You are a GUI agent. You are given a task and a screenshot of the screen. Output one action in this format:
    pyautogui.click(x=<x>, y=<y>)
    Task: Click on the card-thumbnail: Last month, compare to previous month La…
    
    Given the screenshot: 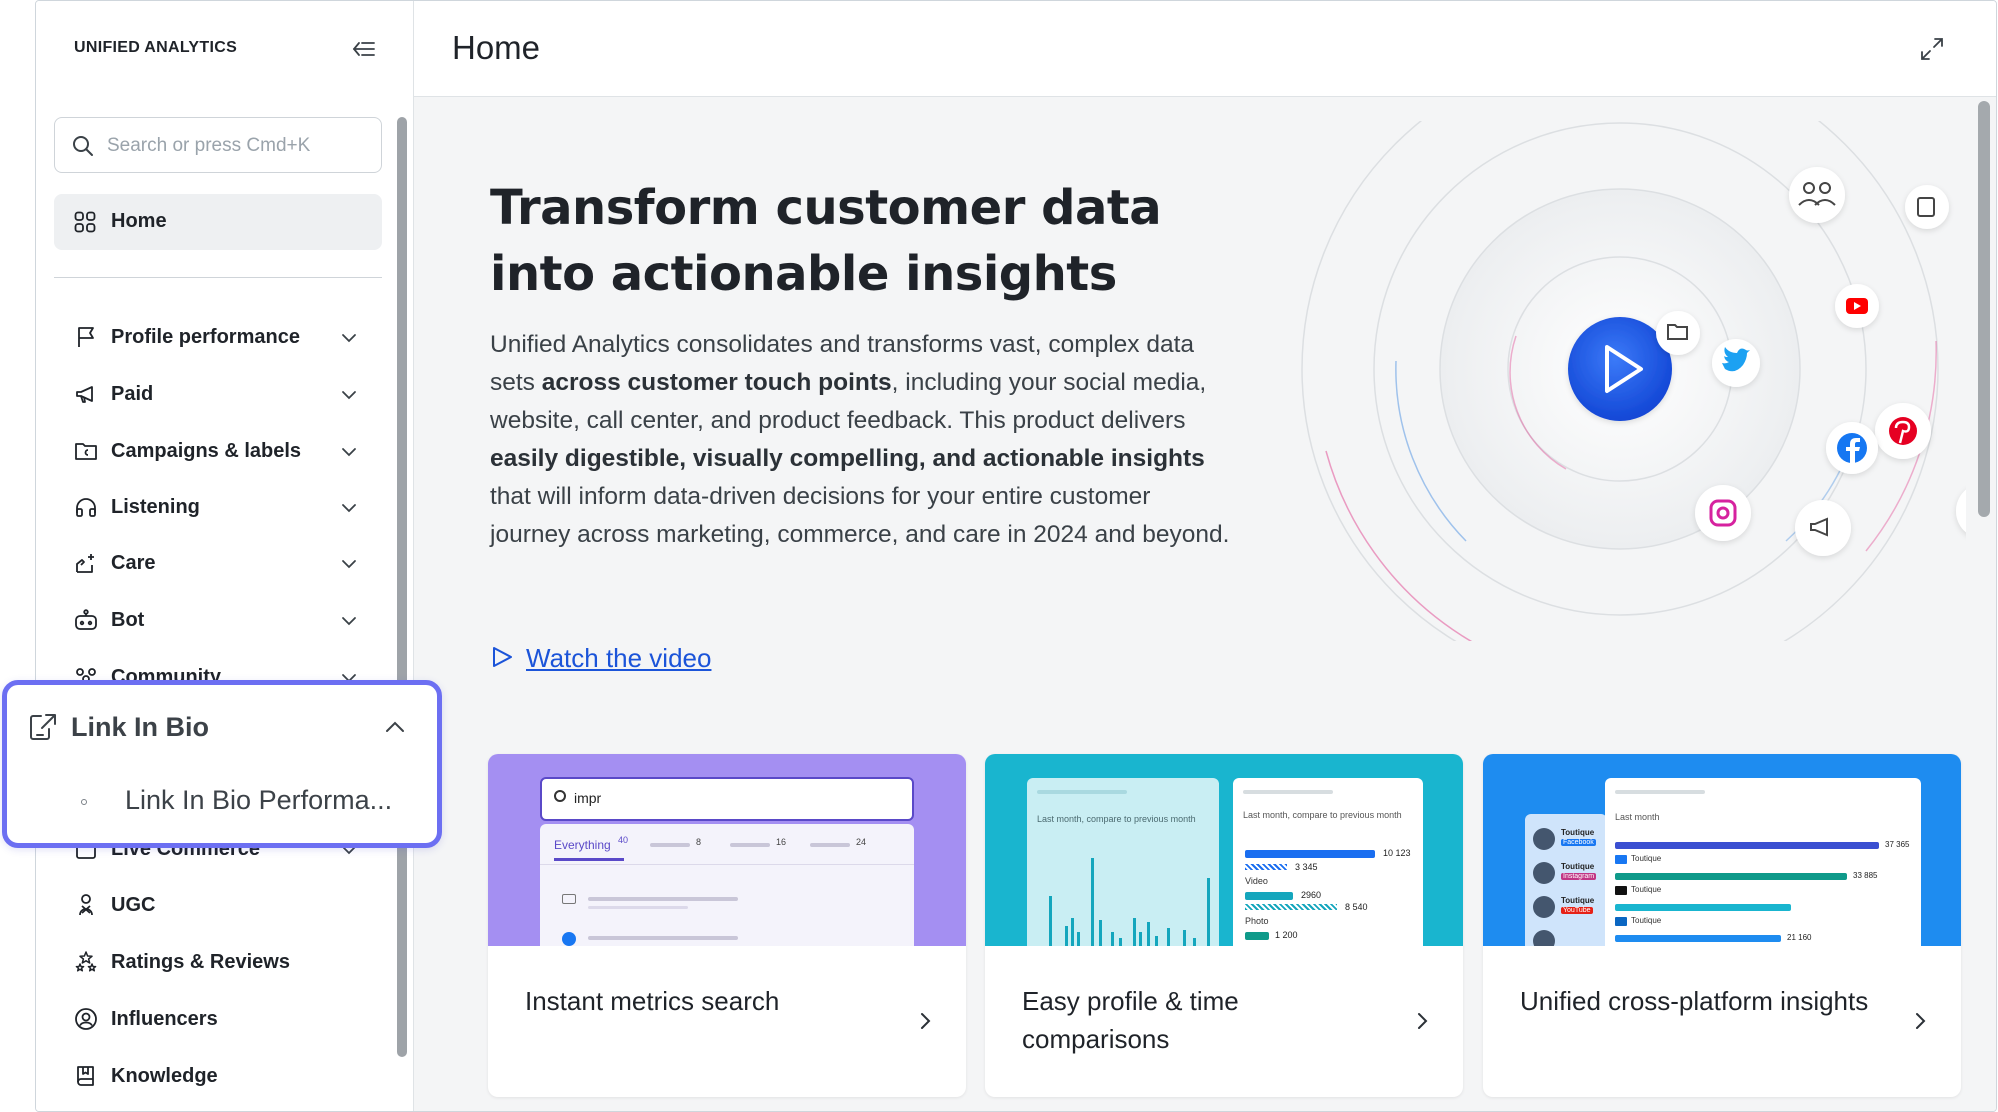 What is the action you would take?
    pyautogui.click(x=1224, y=850)
    